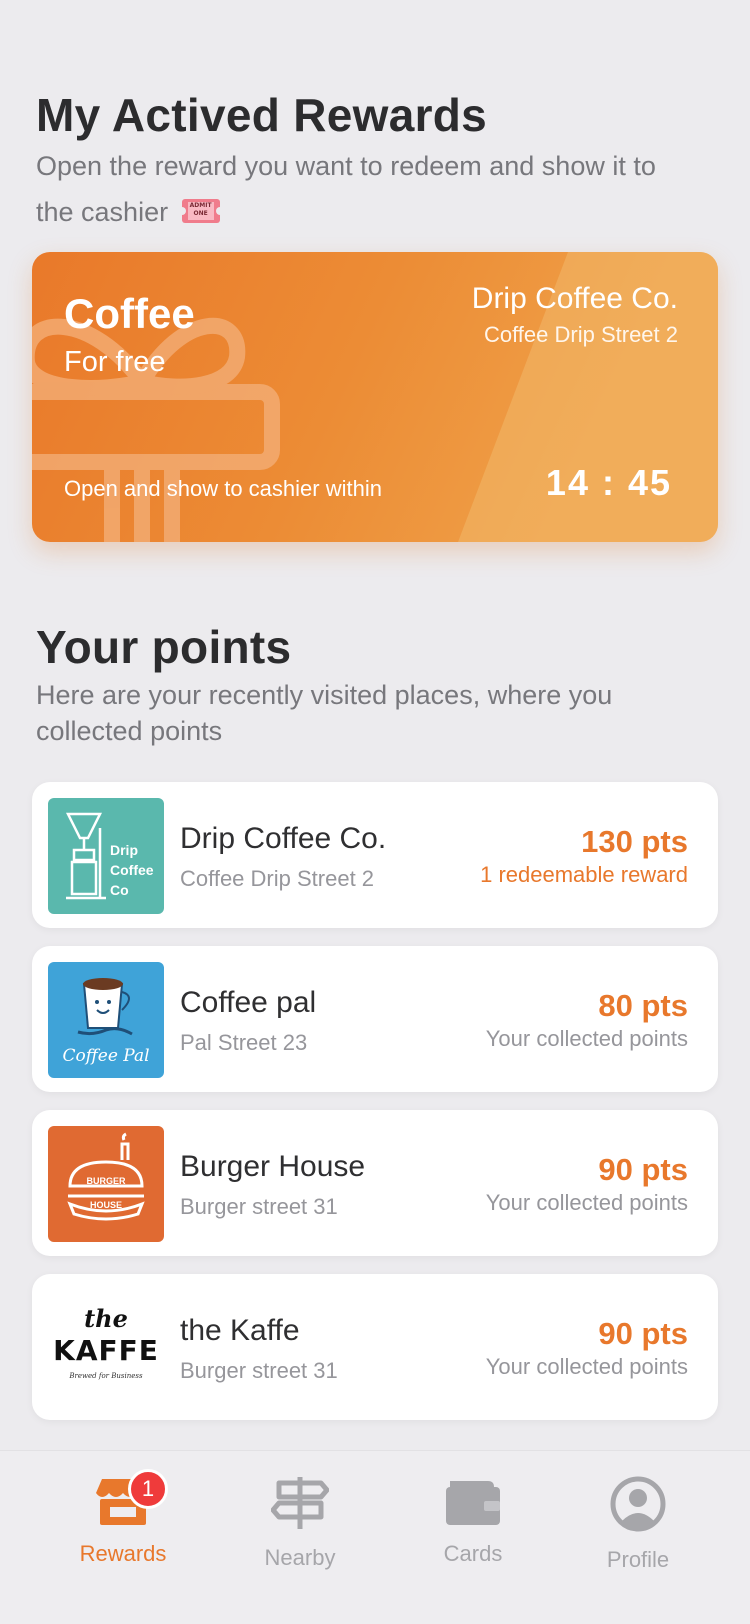 The width and height of the screenshot is (750, 1624). What do you see at coordinates (123, 1527) in the screenshot?
I see `tab-rewards: 1 Rewards` at bounding box center [123, 1527].